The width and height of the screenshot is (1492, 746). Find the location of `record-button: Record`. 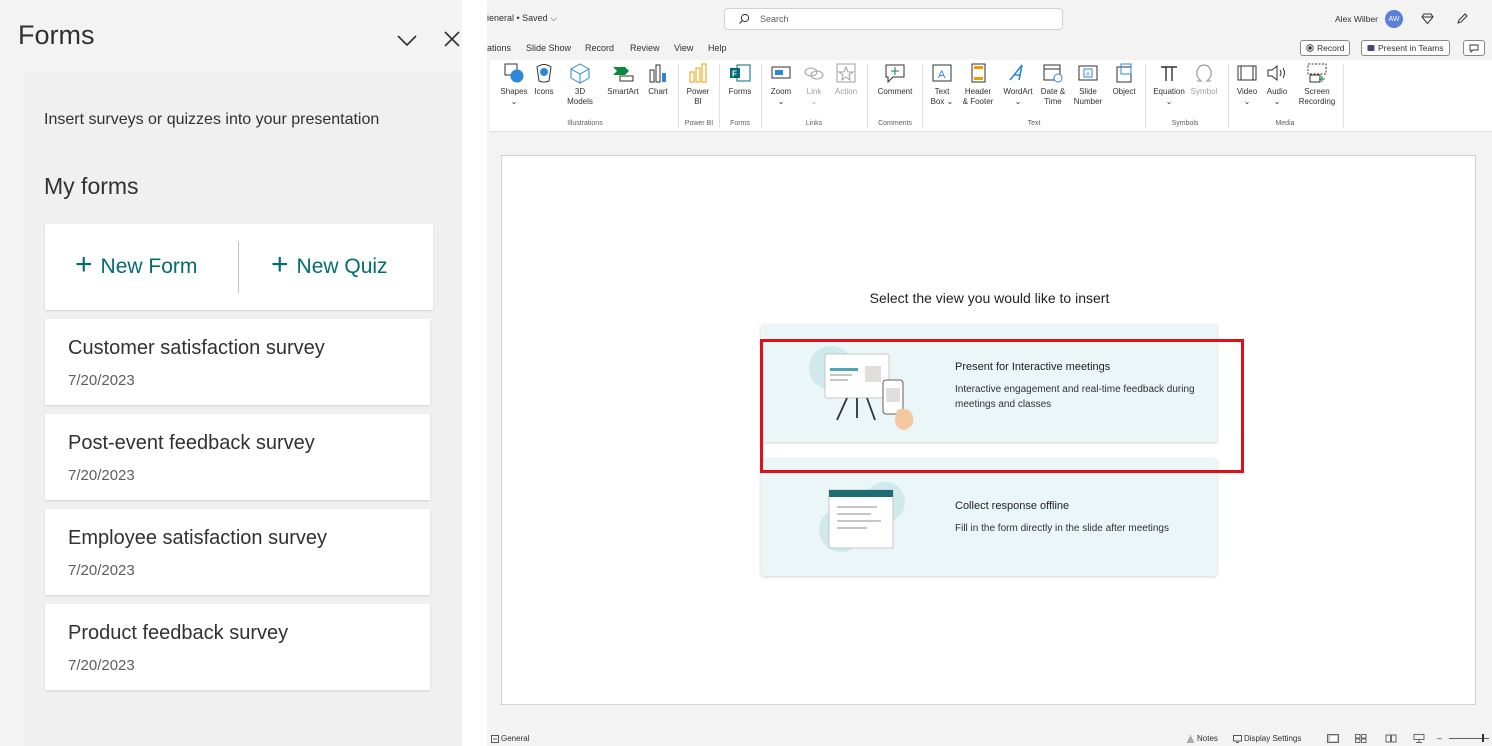

record-button: Record is located at coordinates (1325, 48).